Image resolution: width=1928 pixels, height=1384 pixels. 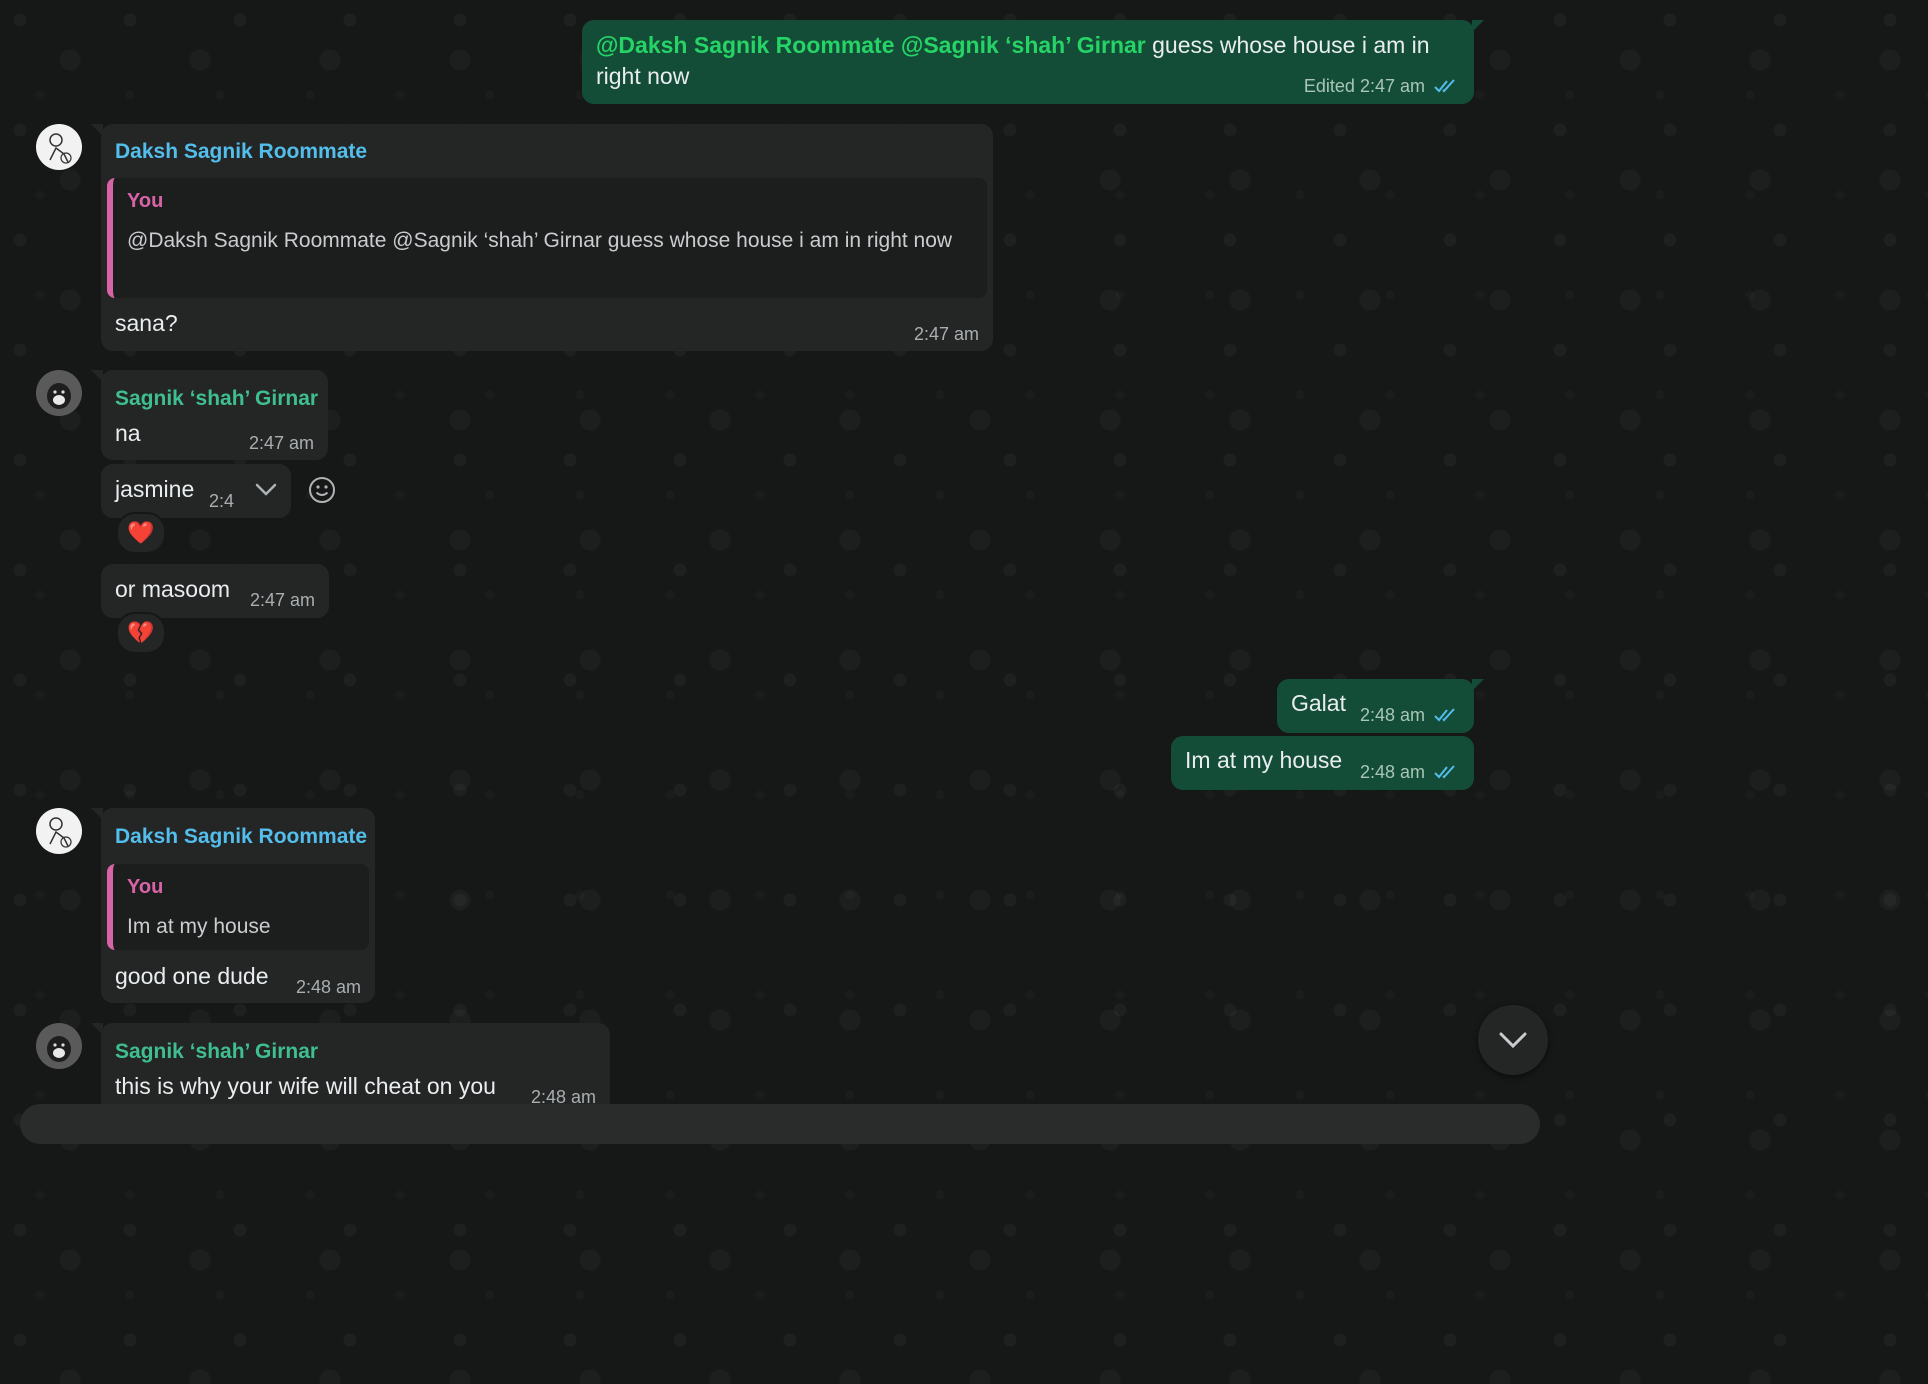 I want to click on incoming-message: or masoom 2:47 am, so click(x=215, y=591).